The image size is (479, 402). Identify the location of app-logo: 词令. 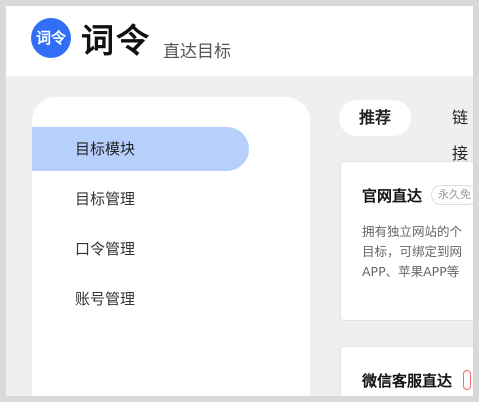
(51, 38).